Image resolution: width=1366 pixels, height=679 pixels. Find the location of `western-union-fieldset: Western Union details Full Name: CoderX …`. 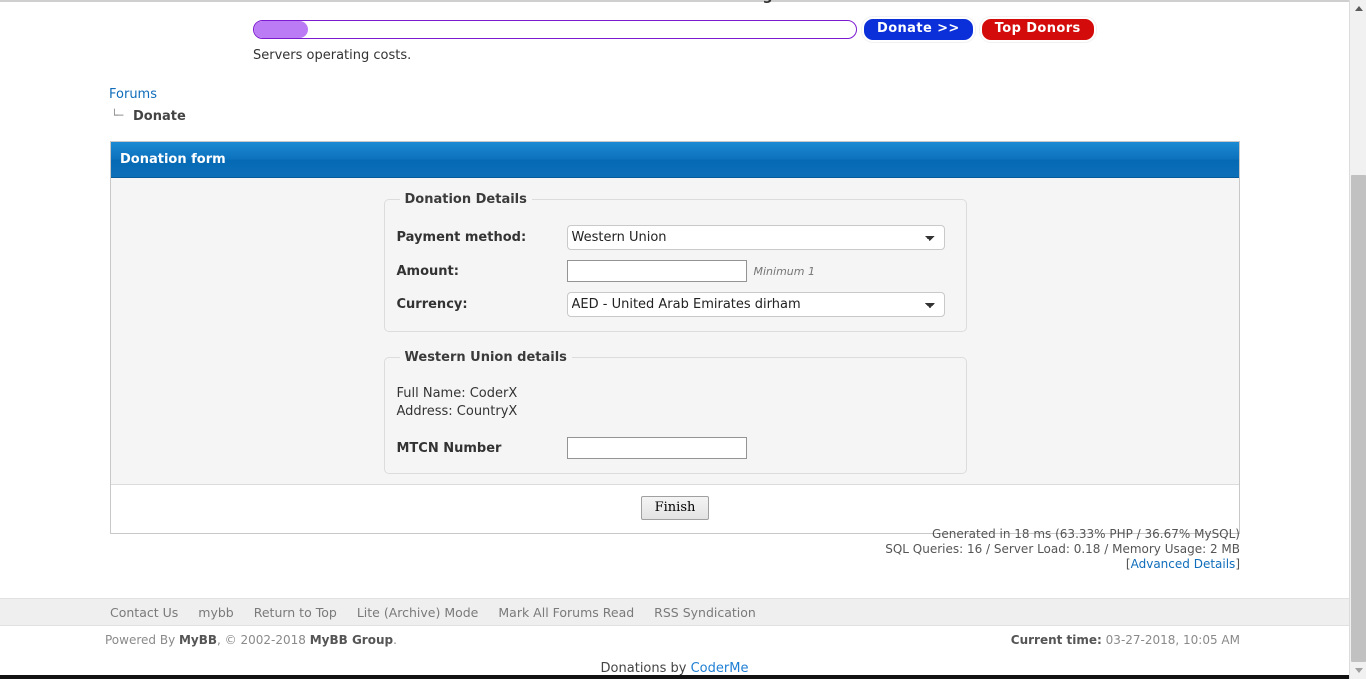

western-union-fieldset: Western Union details Full Name: CoderX … is located at coordinates (675, 412).